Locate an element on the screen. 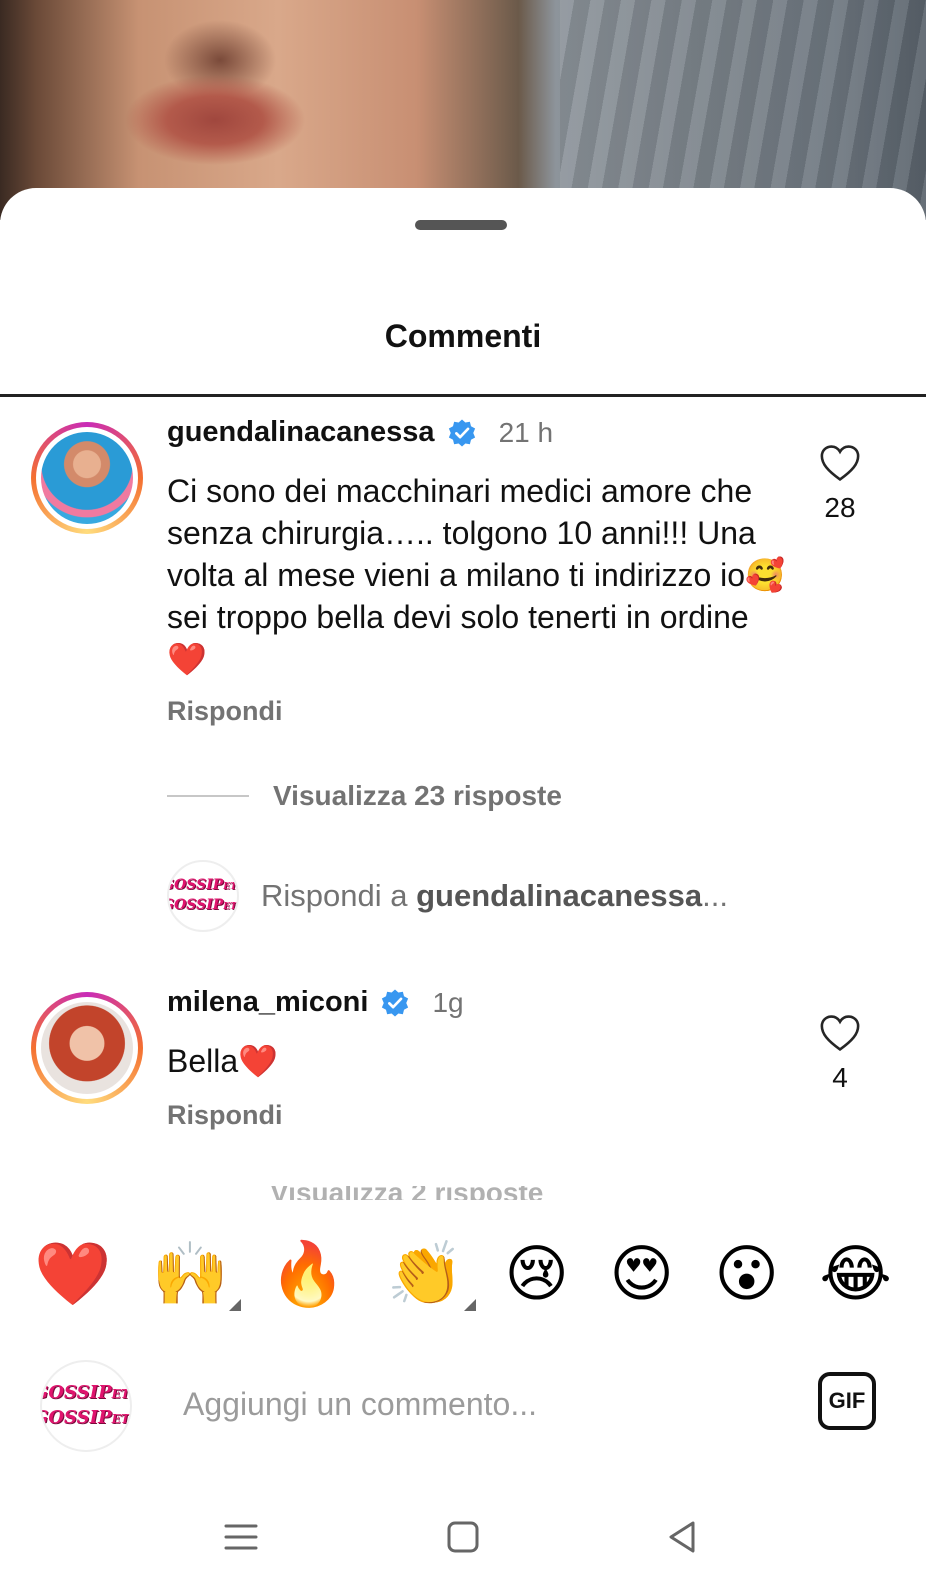 This screenshot has height=1588, width=926. home-button is located at coordinates (463, 1537).